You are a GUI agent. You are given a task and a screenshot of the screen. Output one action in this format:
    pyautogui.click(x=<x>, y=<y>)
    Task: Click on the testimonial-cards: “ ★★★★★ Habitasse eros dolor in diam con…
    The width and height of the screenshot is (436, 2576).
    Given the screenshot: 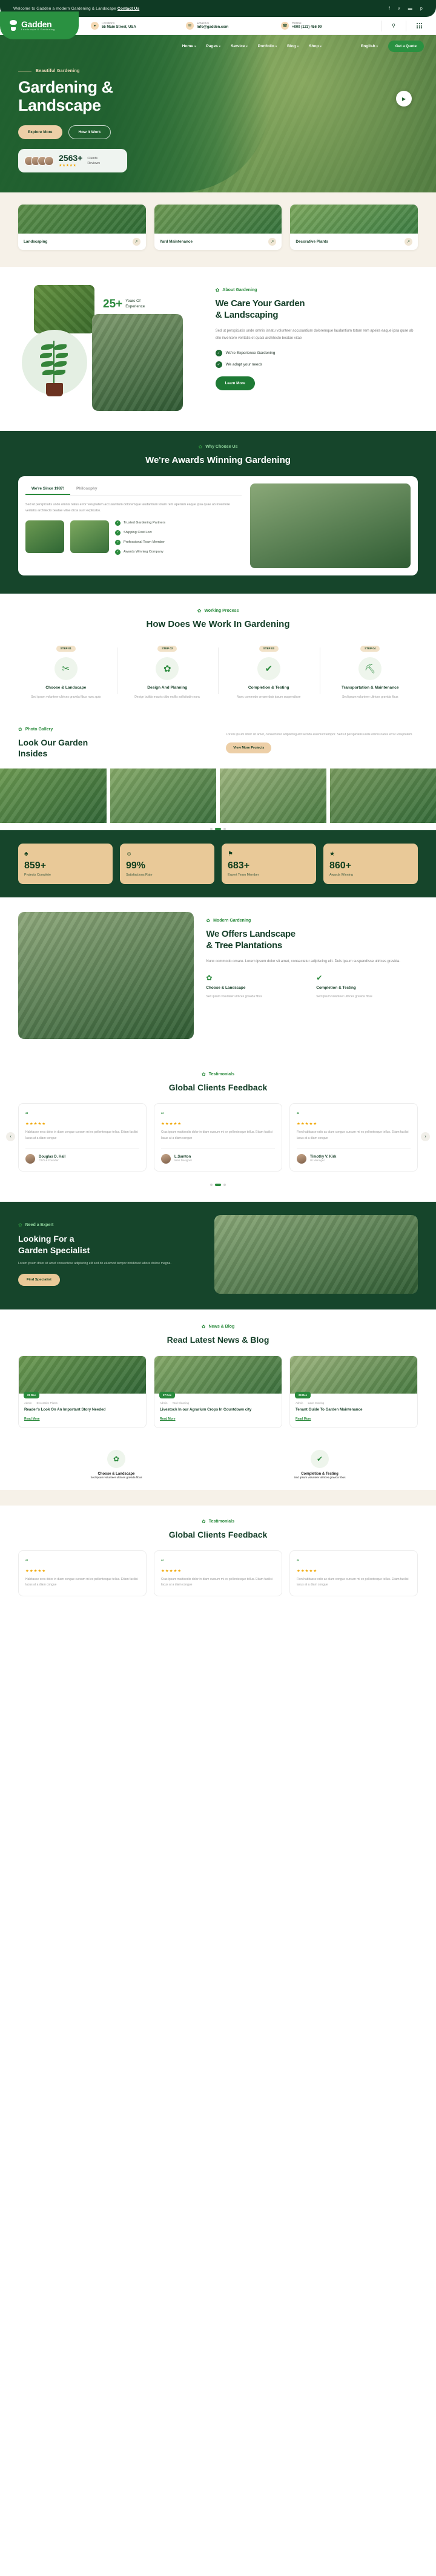 What is the action you would take?
    pyautogui.click(x=218, y=1137)
    